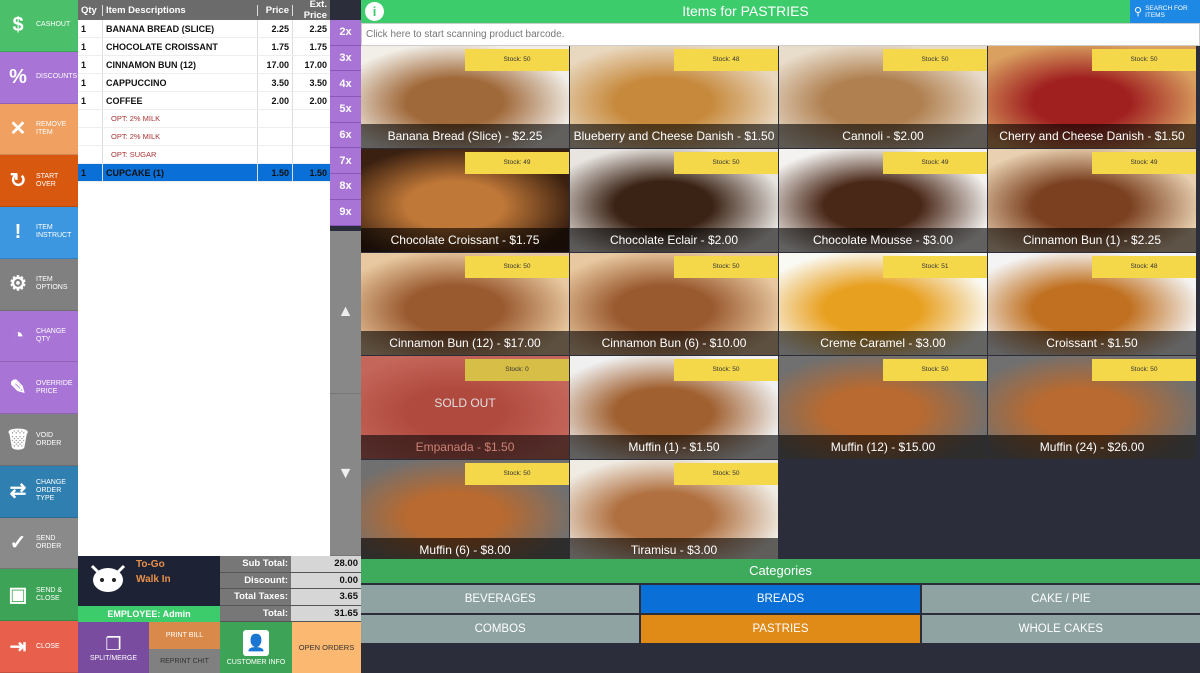 The width and height of the screenshot is (1200, 673). I want to click on order-cell-price: 2.00, so click(275, 100).